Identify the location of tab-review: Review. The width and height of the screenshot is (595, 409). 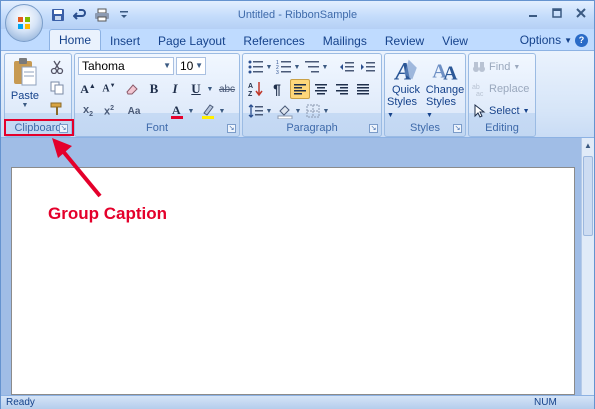
(404, 41).